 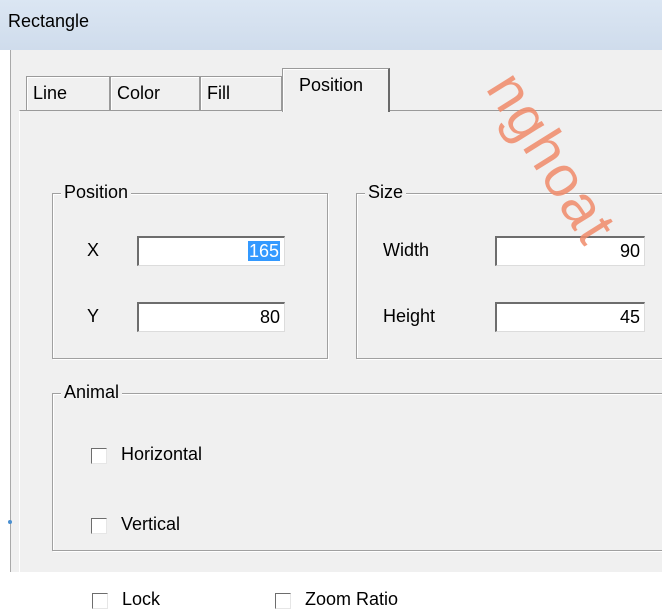 What do you see at coordinates (93, 316) in the screenshot?
I see `y-label: Y` at bounding box center [93, 316].